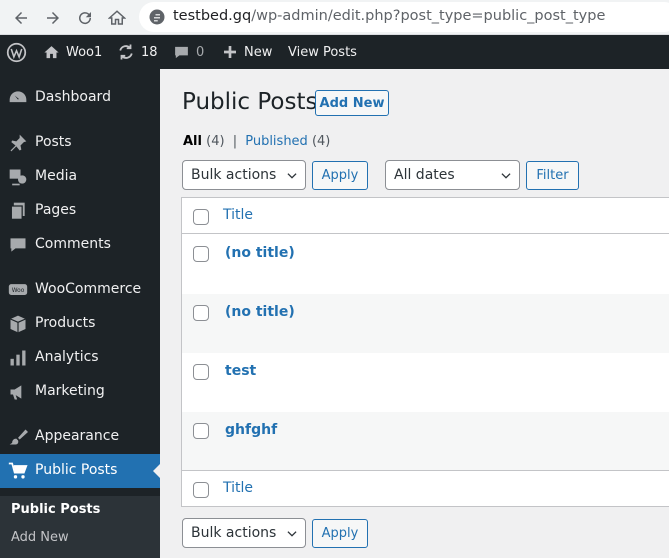  I want to click on add-new-button: Add New, so click(352, 103).